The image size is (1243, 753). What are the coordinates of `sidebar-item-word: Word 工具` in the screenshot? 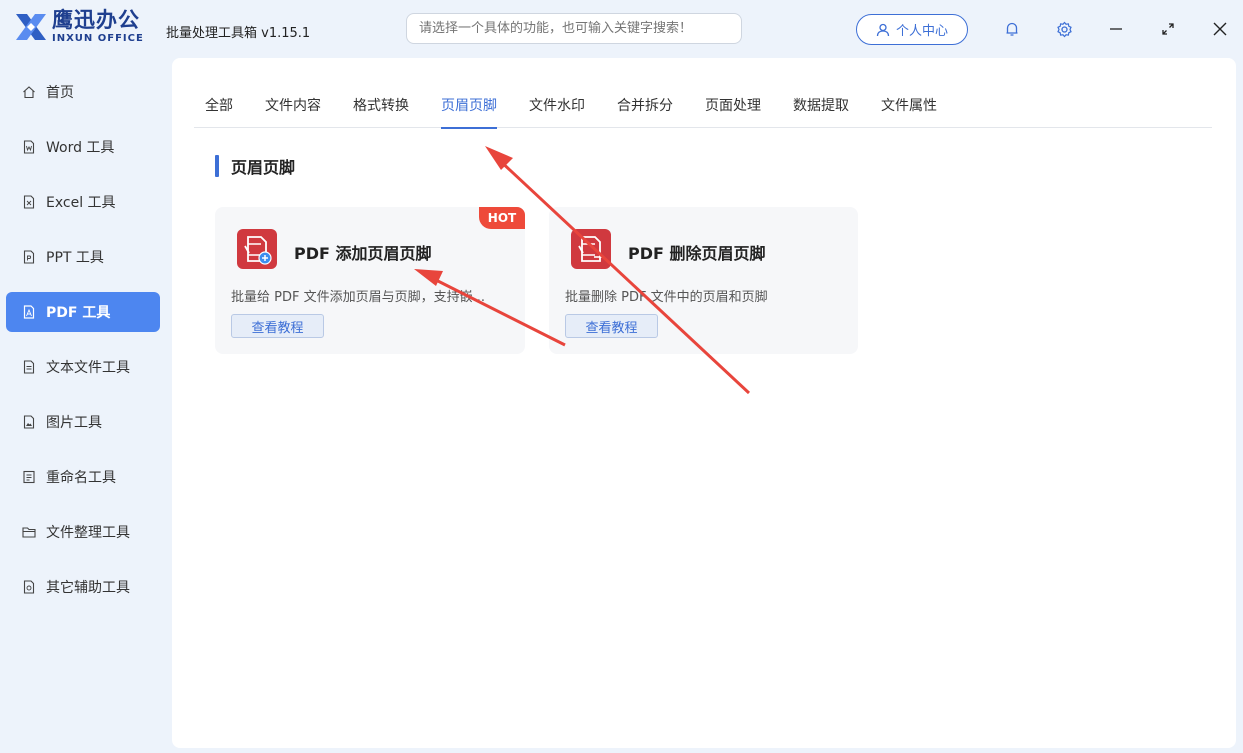 It's located at (83, 147).